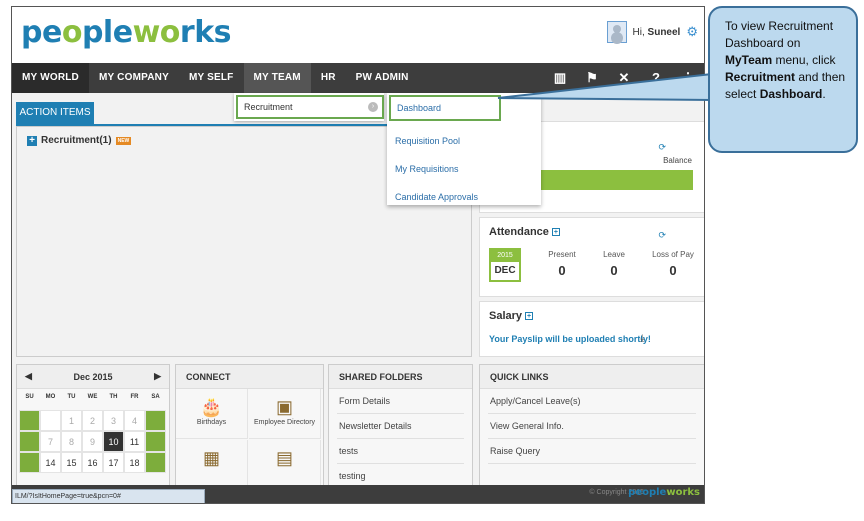 This screenshot has height=521, width=864. What do you see at coordinates (464, 141) in the screenshot?
I see `menu-item-requisition-pool: Requisition Pool` at bounding box center [464, 141].